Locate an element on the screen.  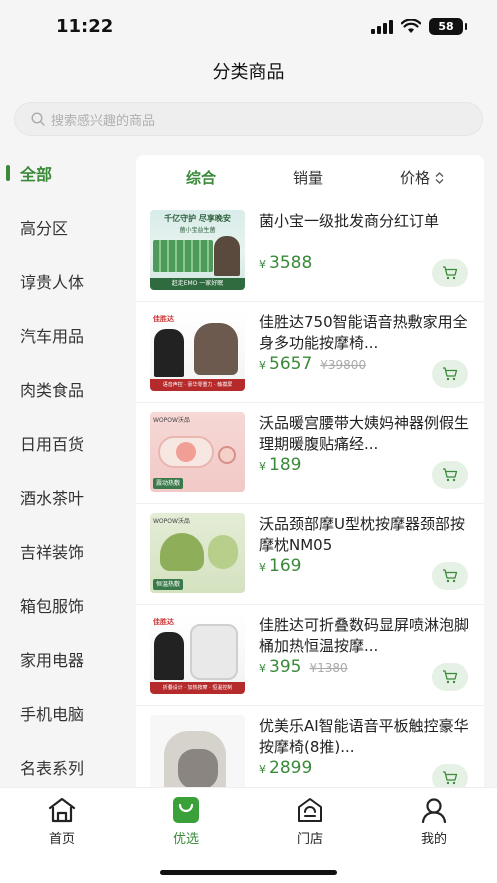
category-label: 全部 is located at coordinates (36, 174).